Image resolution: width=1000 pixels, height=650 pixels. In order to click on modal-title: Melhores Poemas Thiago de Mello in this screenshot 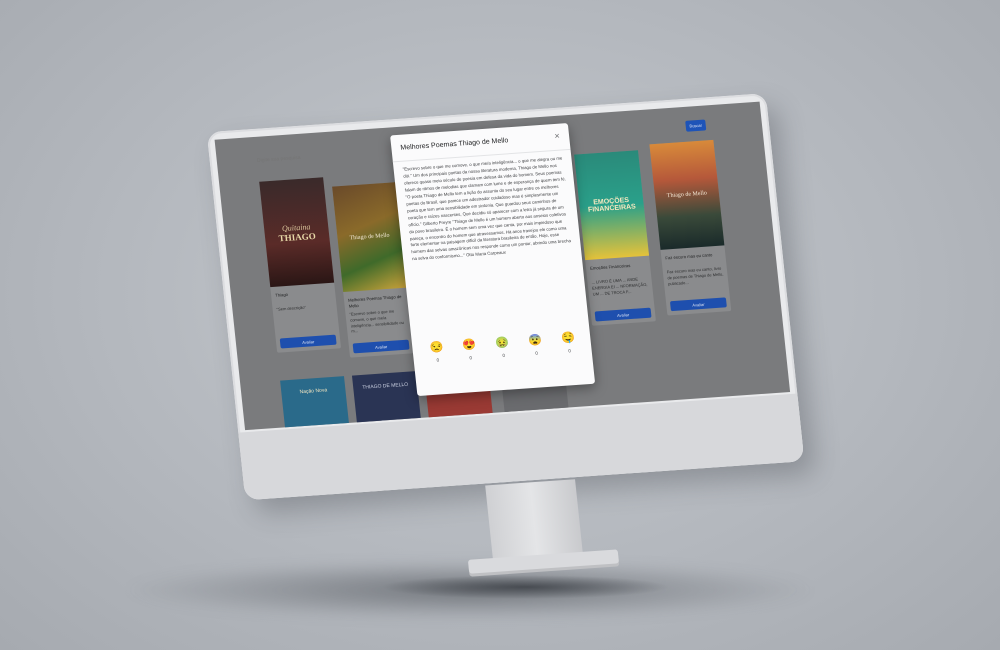, I will do `click(454, 144)`.